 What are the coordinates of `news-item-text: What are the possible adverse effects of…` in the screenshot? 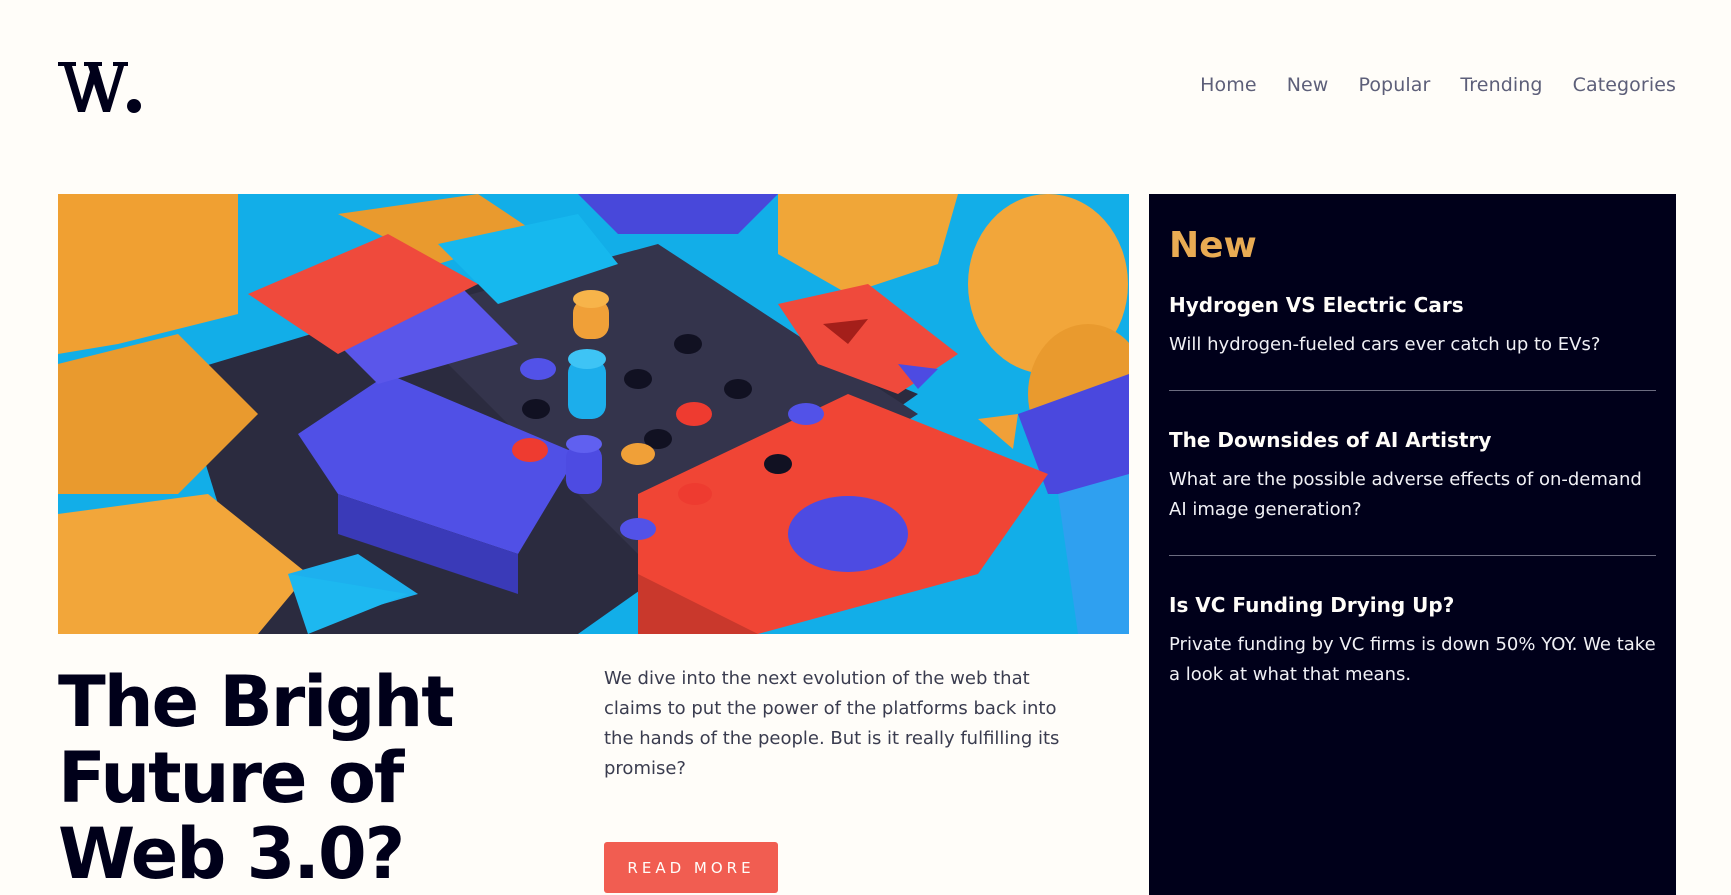 It's located at (1405, 494).